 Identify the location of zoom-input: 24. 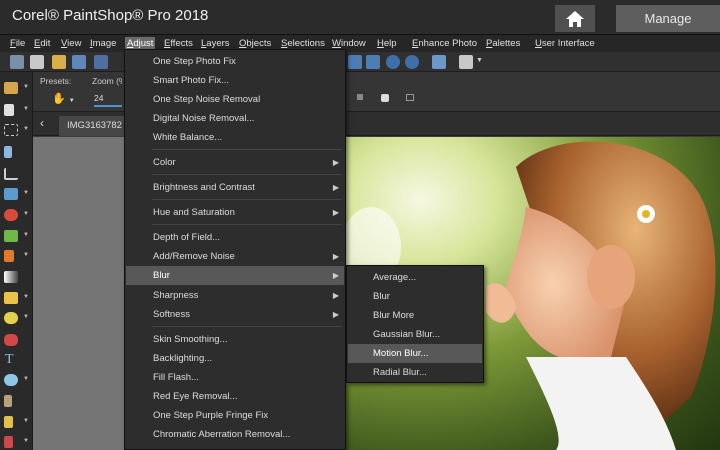
(108, 100).